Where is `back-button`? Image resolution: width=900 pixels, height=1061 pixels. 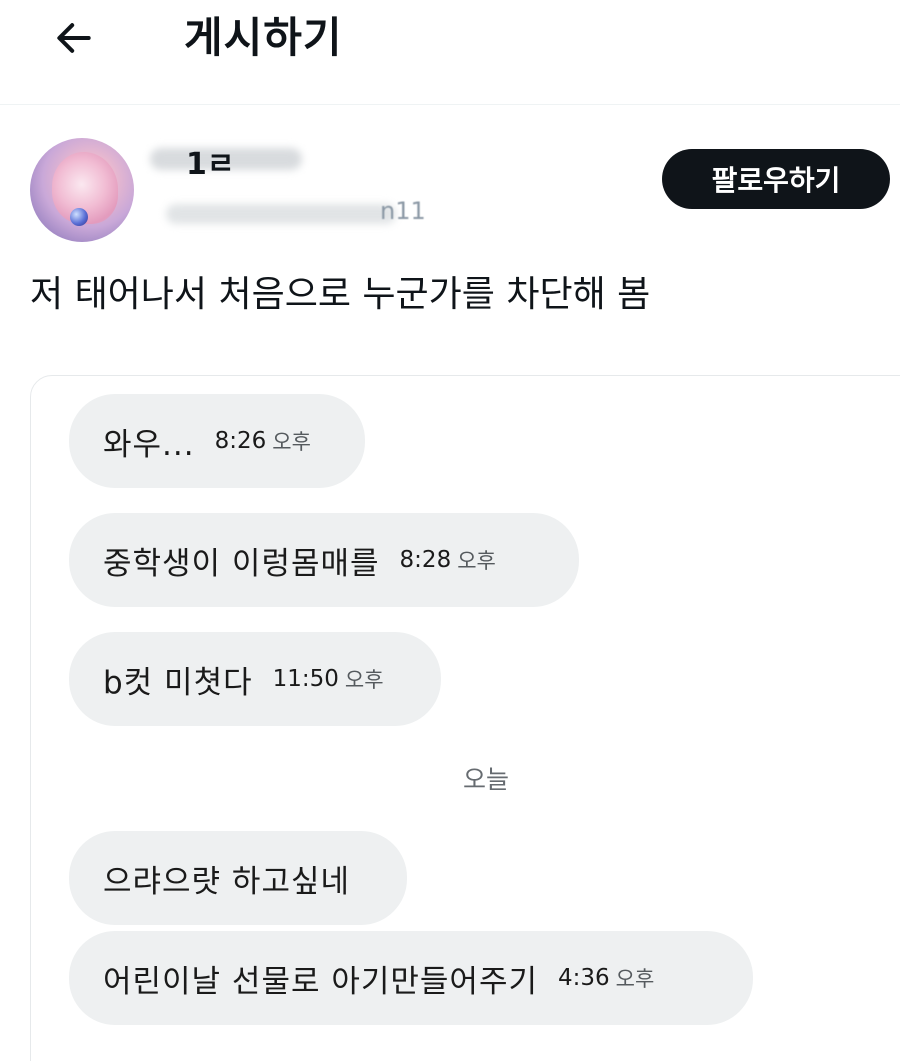 back-button is located at coordinates (74, 38).